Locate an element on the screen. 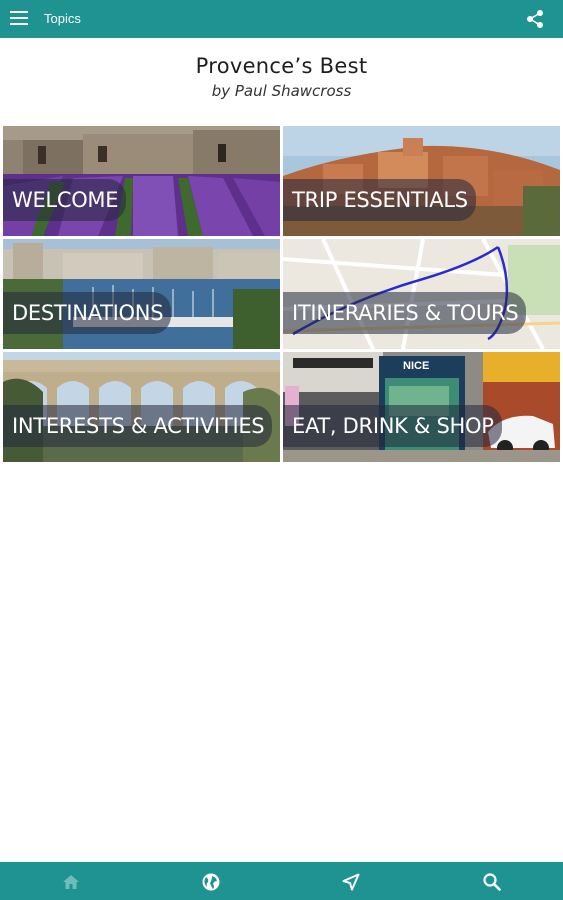 The width and height of the screenshot is (563, 900). tile-label: WELCOME is located at coordinates (65, 200).